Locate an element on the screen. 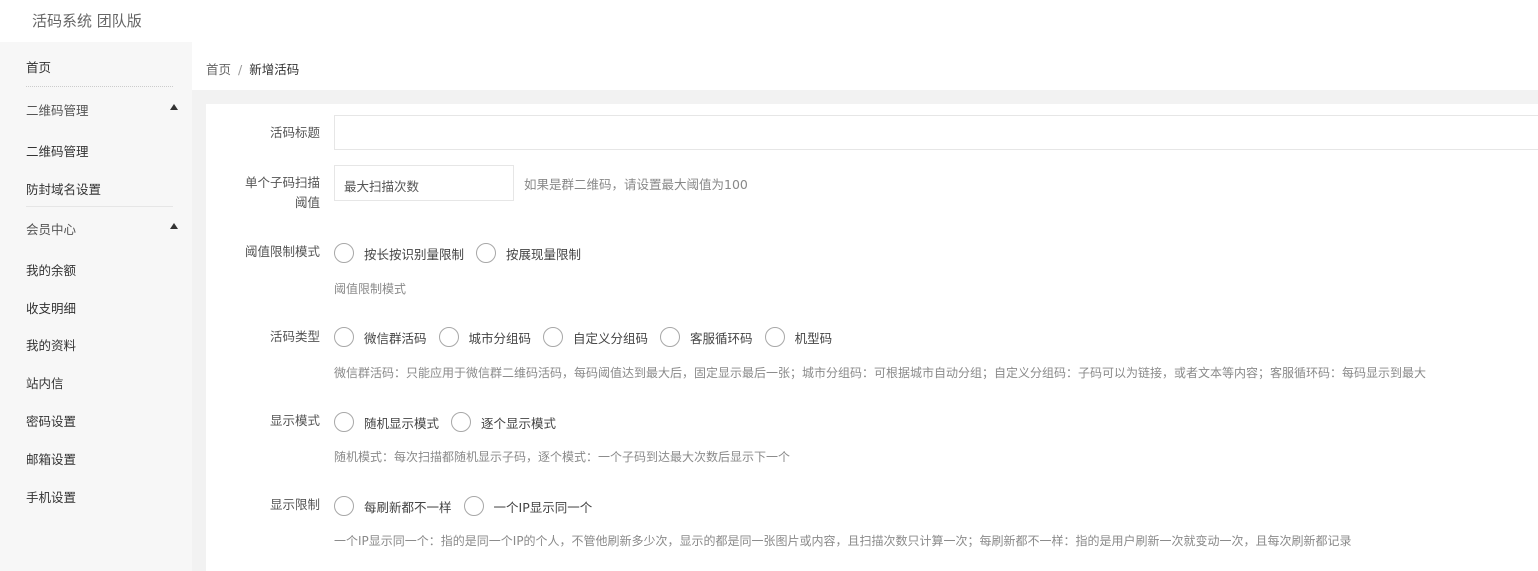 The height and width of the screenshot is (571, 1538). code-type-radio-group: 微信群活码 城市分组码 自定义分组码 客服循环码 机型码 is located at coordinates (589, 337).